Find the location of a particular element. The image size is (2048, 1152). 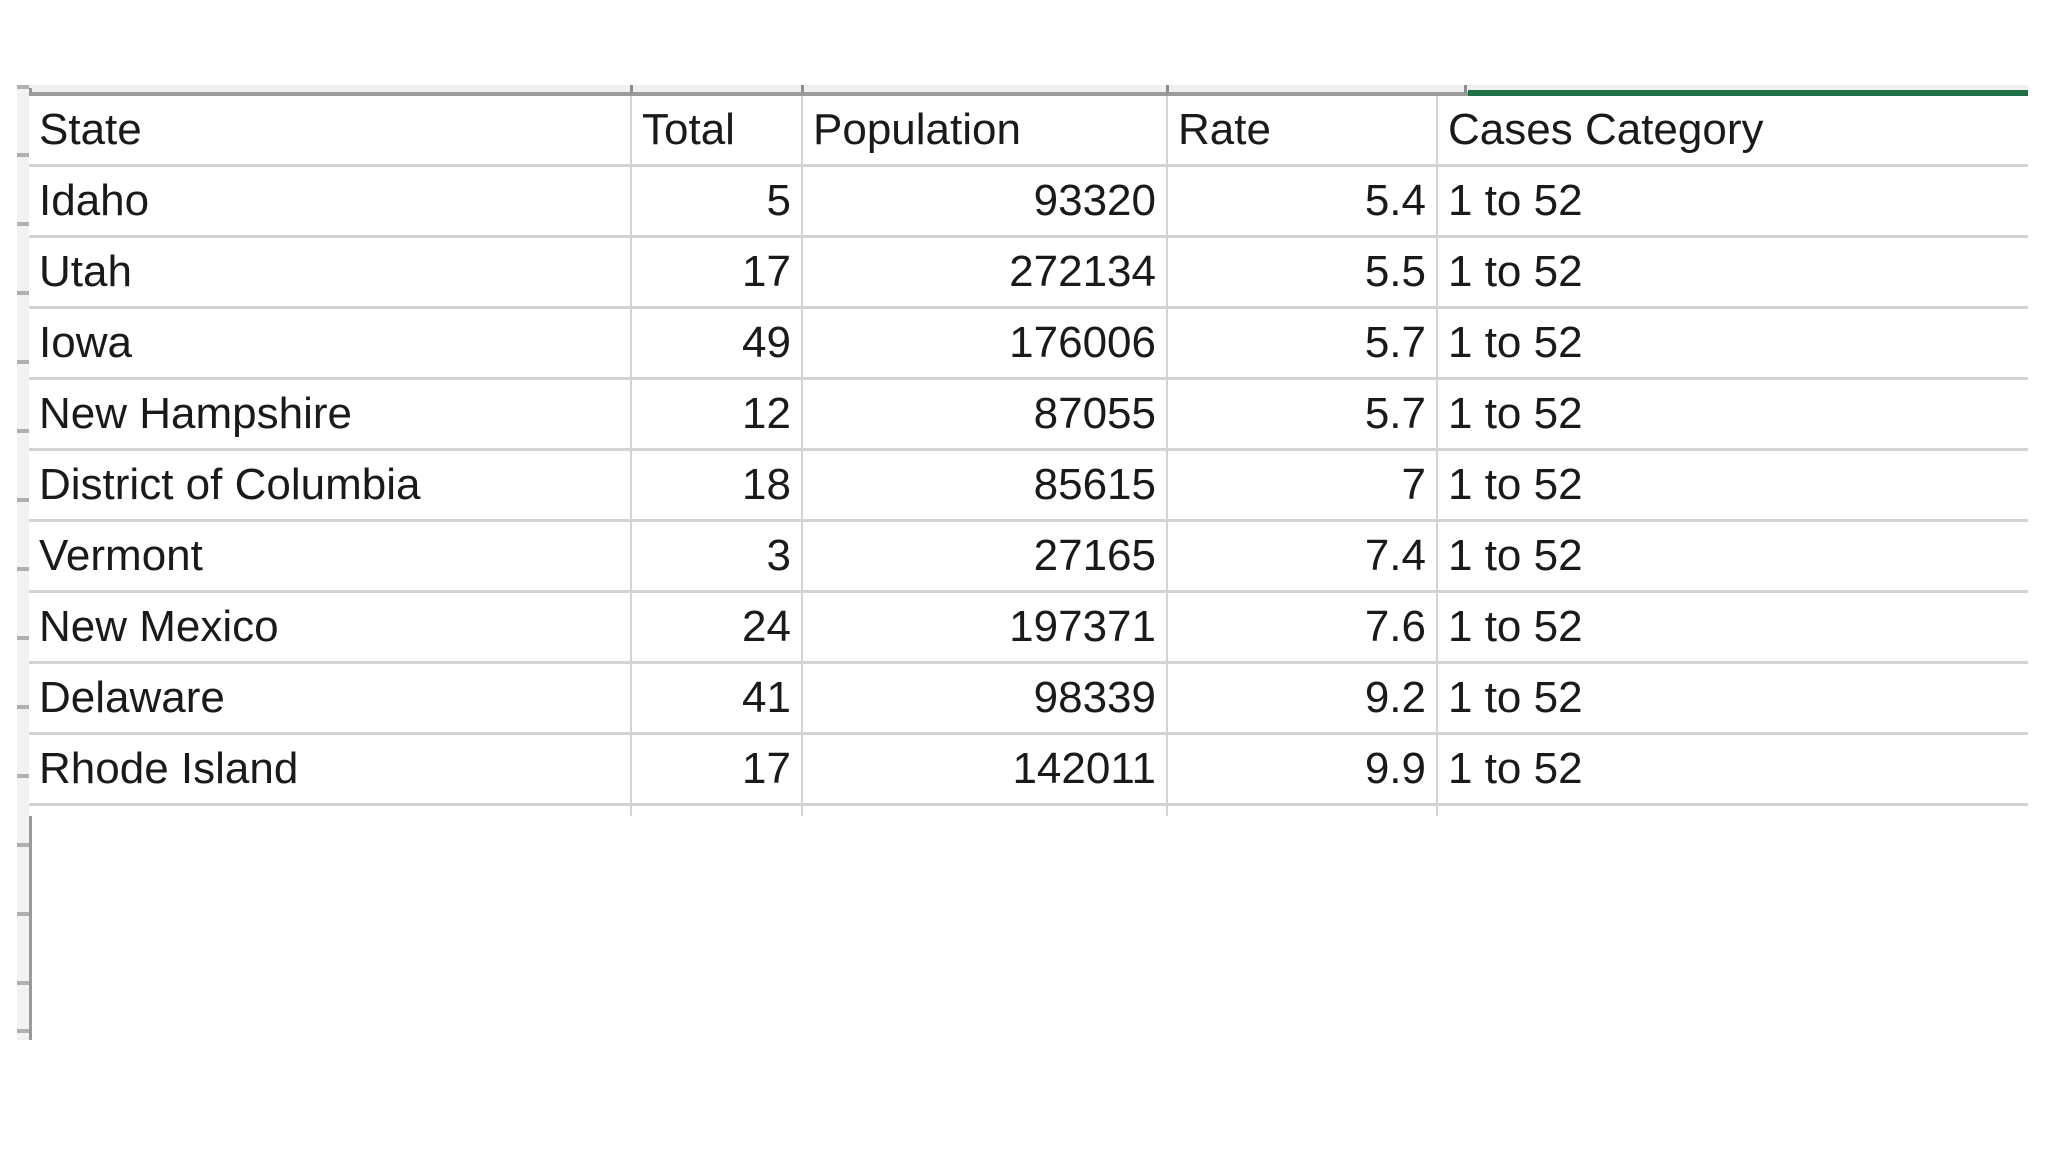

table-row: Delaware 41 98339 9.2 1 to 52 is located at coordinates (1028, 698).